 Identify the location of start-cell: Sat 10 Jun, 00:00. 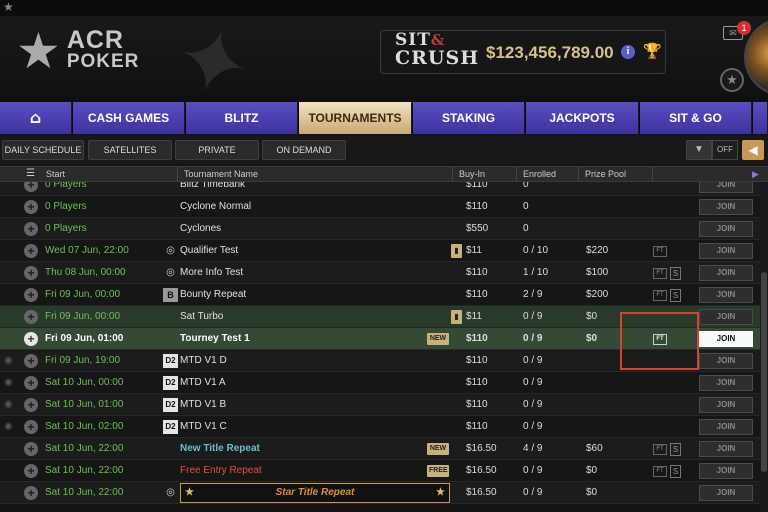
(84, 382).